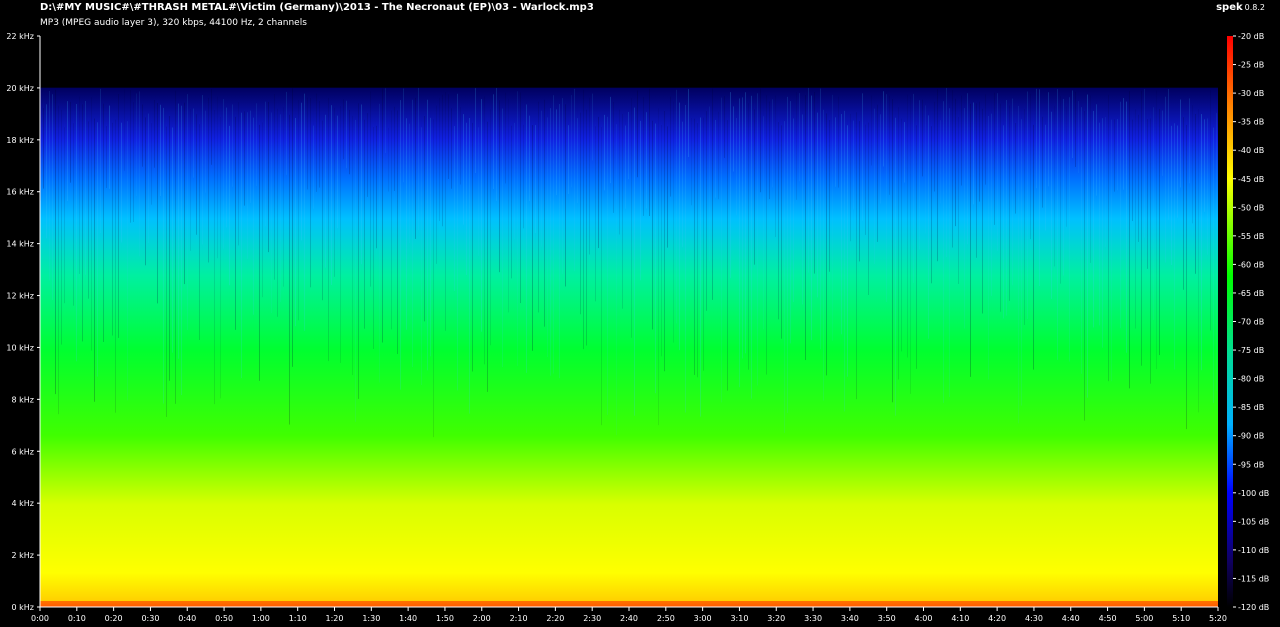 Image resolution: width=1280 pixels, height=627 pixels. Describe the element at coordinates (887, 618) in the screenshot. I see `time-tick-label: 3:50` at that location.